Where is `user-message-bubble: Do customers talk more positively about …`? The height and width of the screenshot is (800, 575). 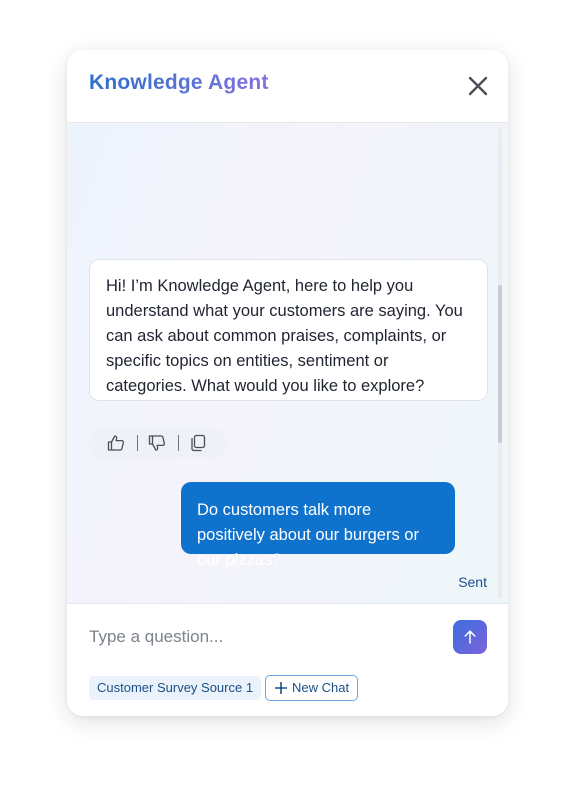 user-message-bubble: Do customers talk more positively about … is located at coordinates (318, 525).